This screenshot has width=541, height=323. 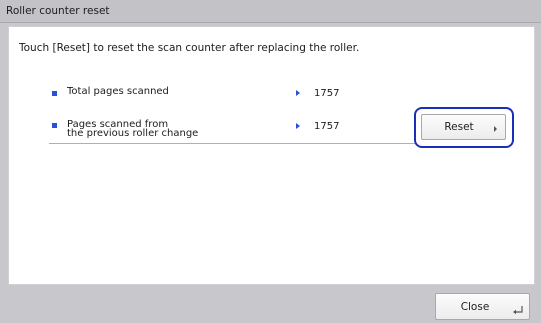 I want to click on reset-button: Reset, so click(x=463, y=127).